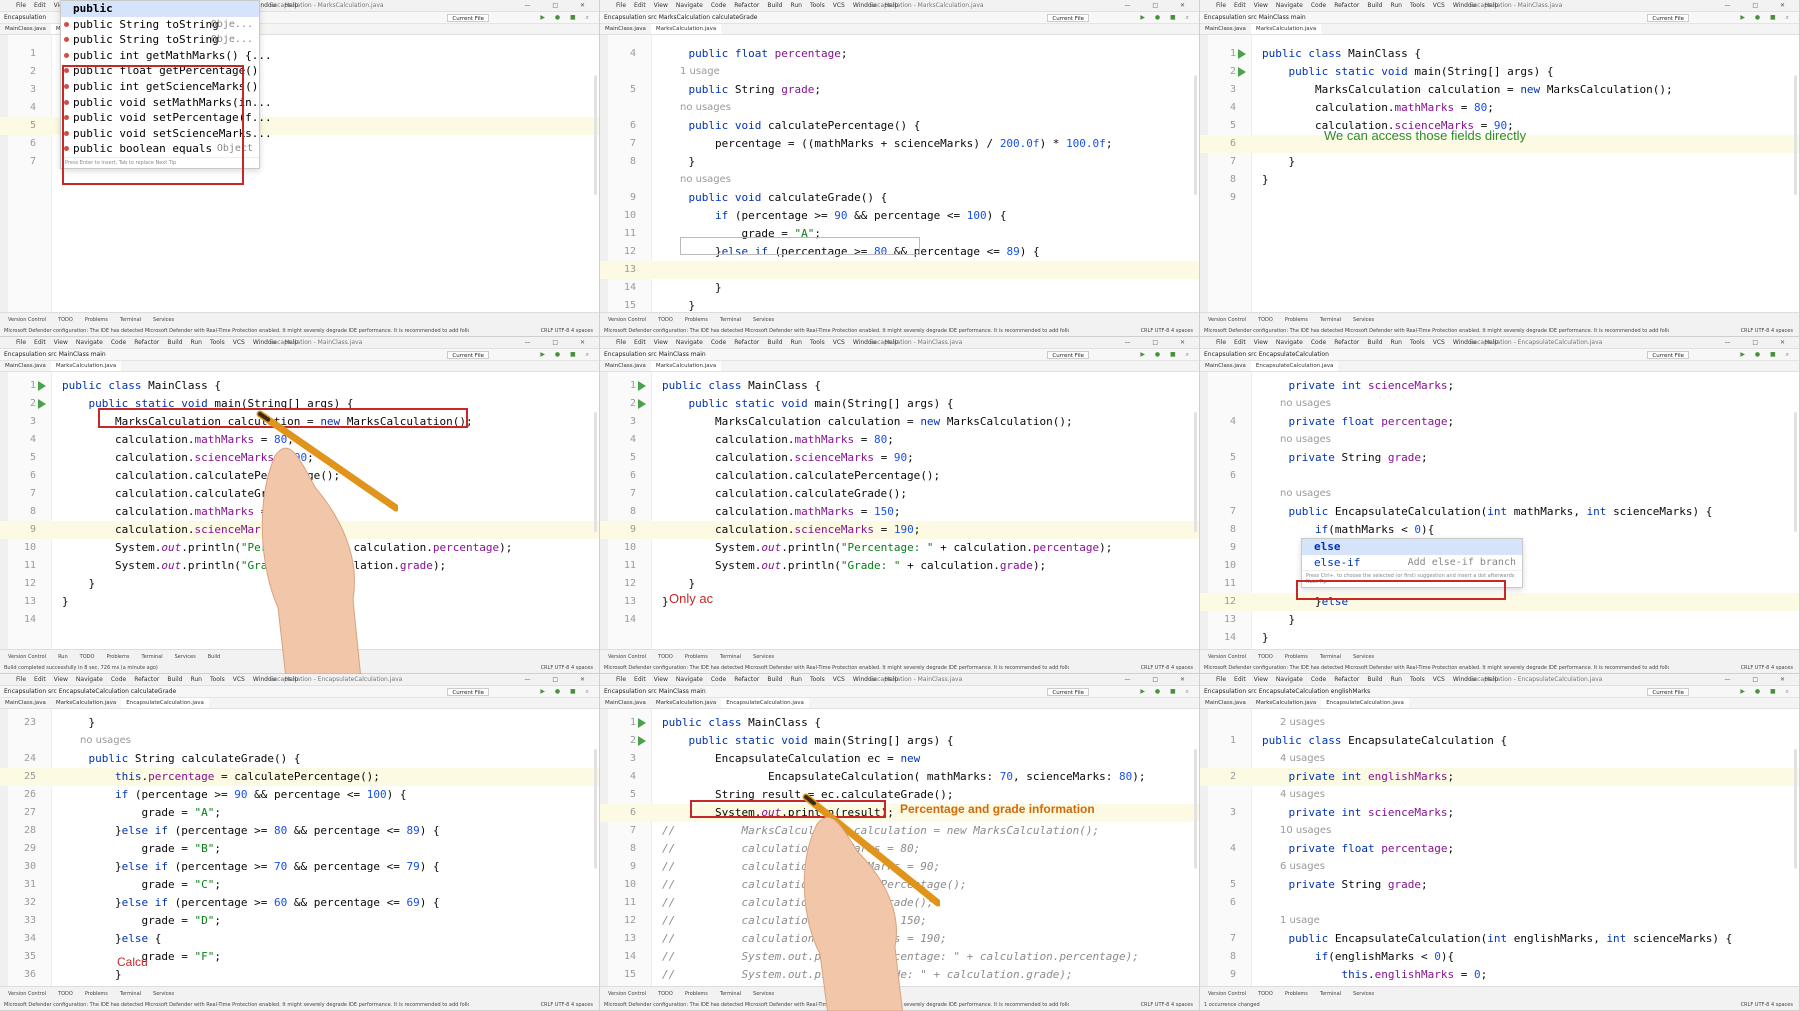 This screenshot has height=1011, width=1800. What do you see at coordinates (25, 17) in the screenshot?
I see `breadcrumb: Encapsulation` at bounding box center [25, 17].